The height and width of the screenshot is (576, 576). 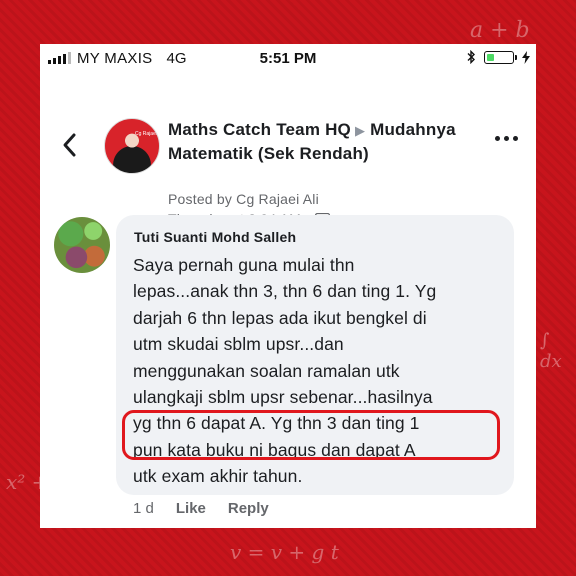 I want to click on like-button: Like, so click(x=191, y=508).